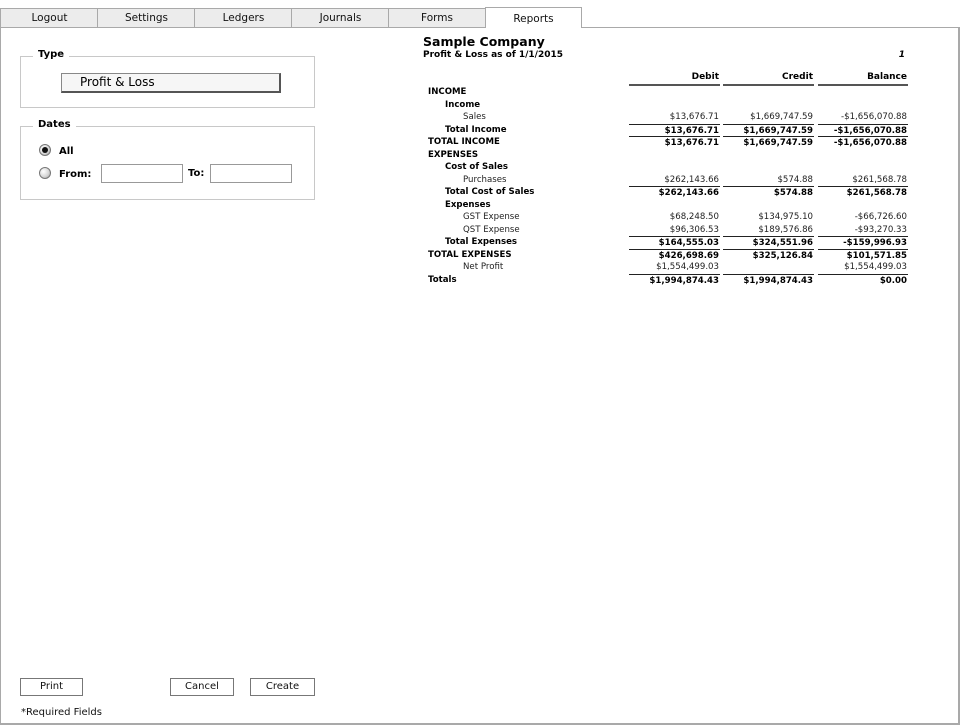 This screenshot has height=725, width=960. What do you see at coordinates (770, 27) in the screenshot?
I see `tab-divider` at bounding box center [770, 27].